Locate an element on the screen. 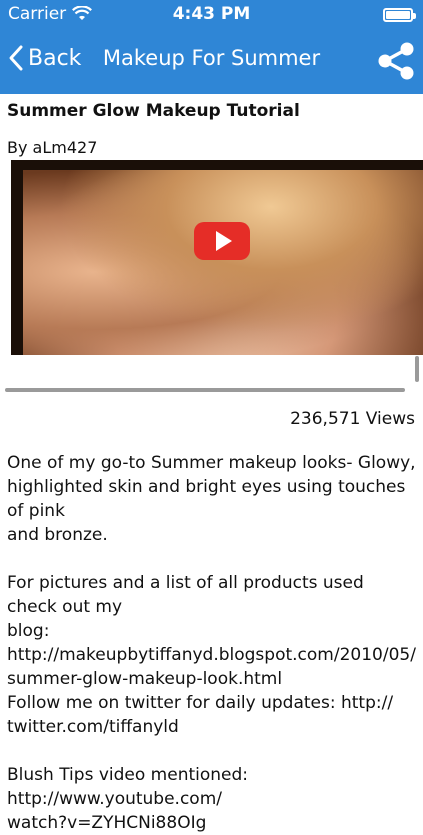 The height and width of the screenshot is (835, 423). horizontal-scrollbar is located at coordinates (205, 390).